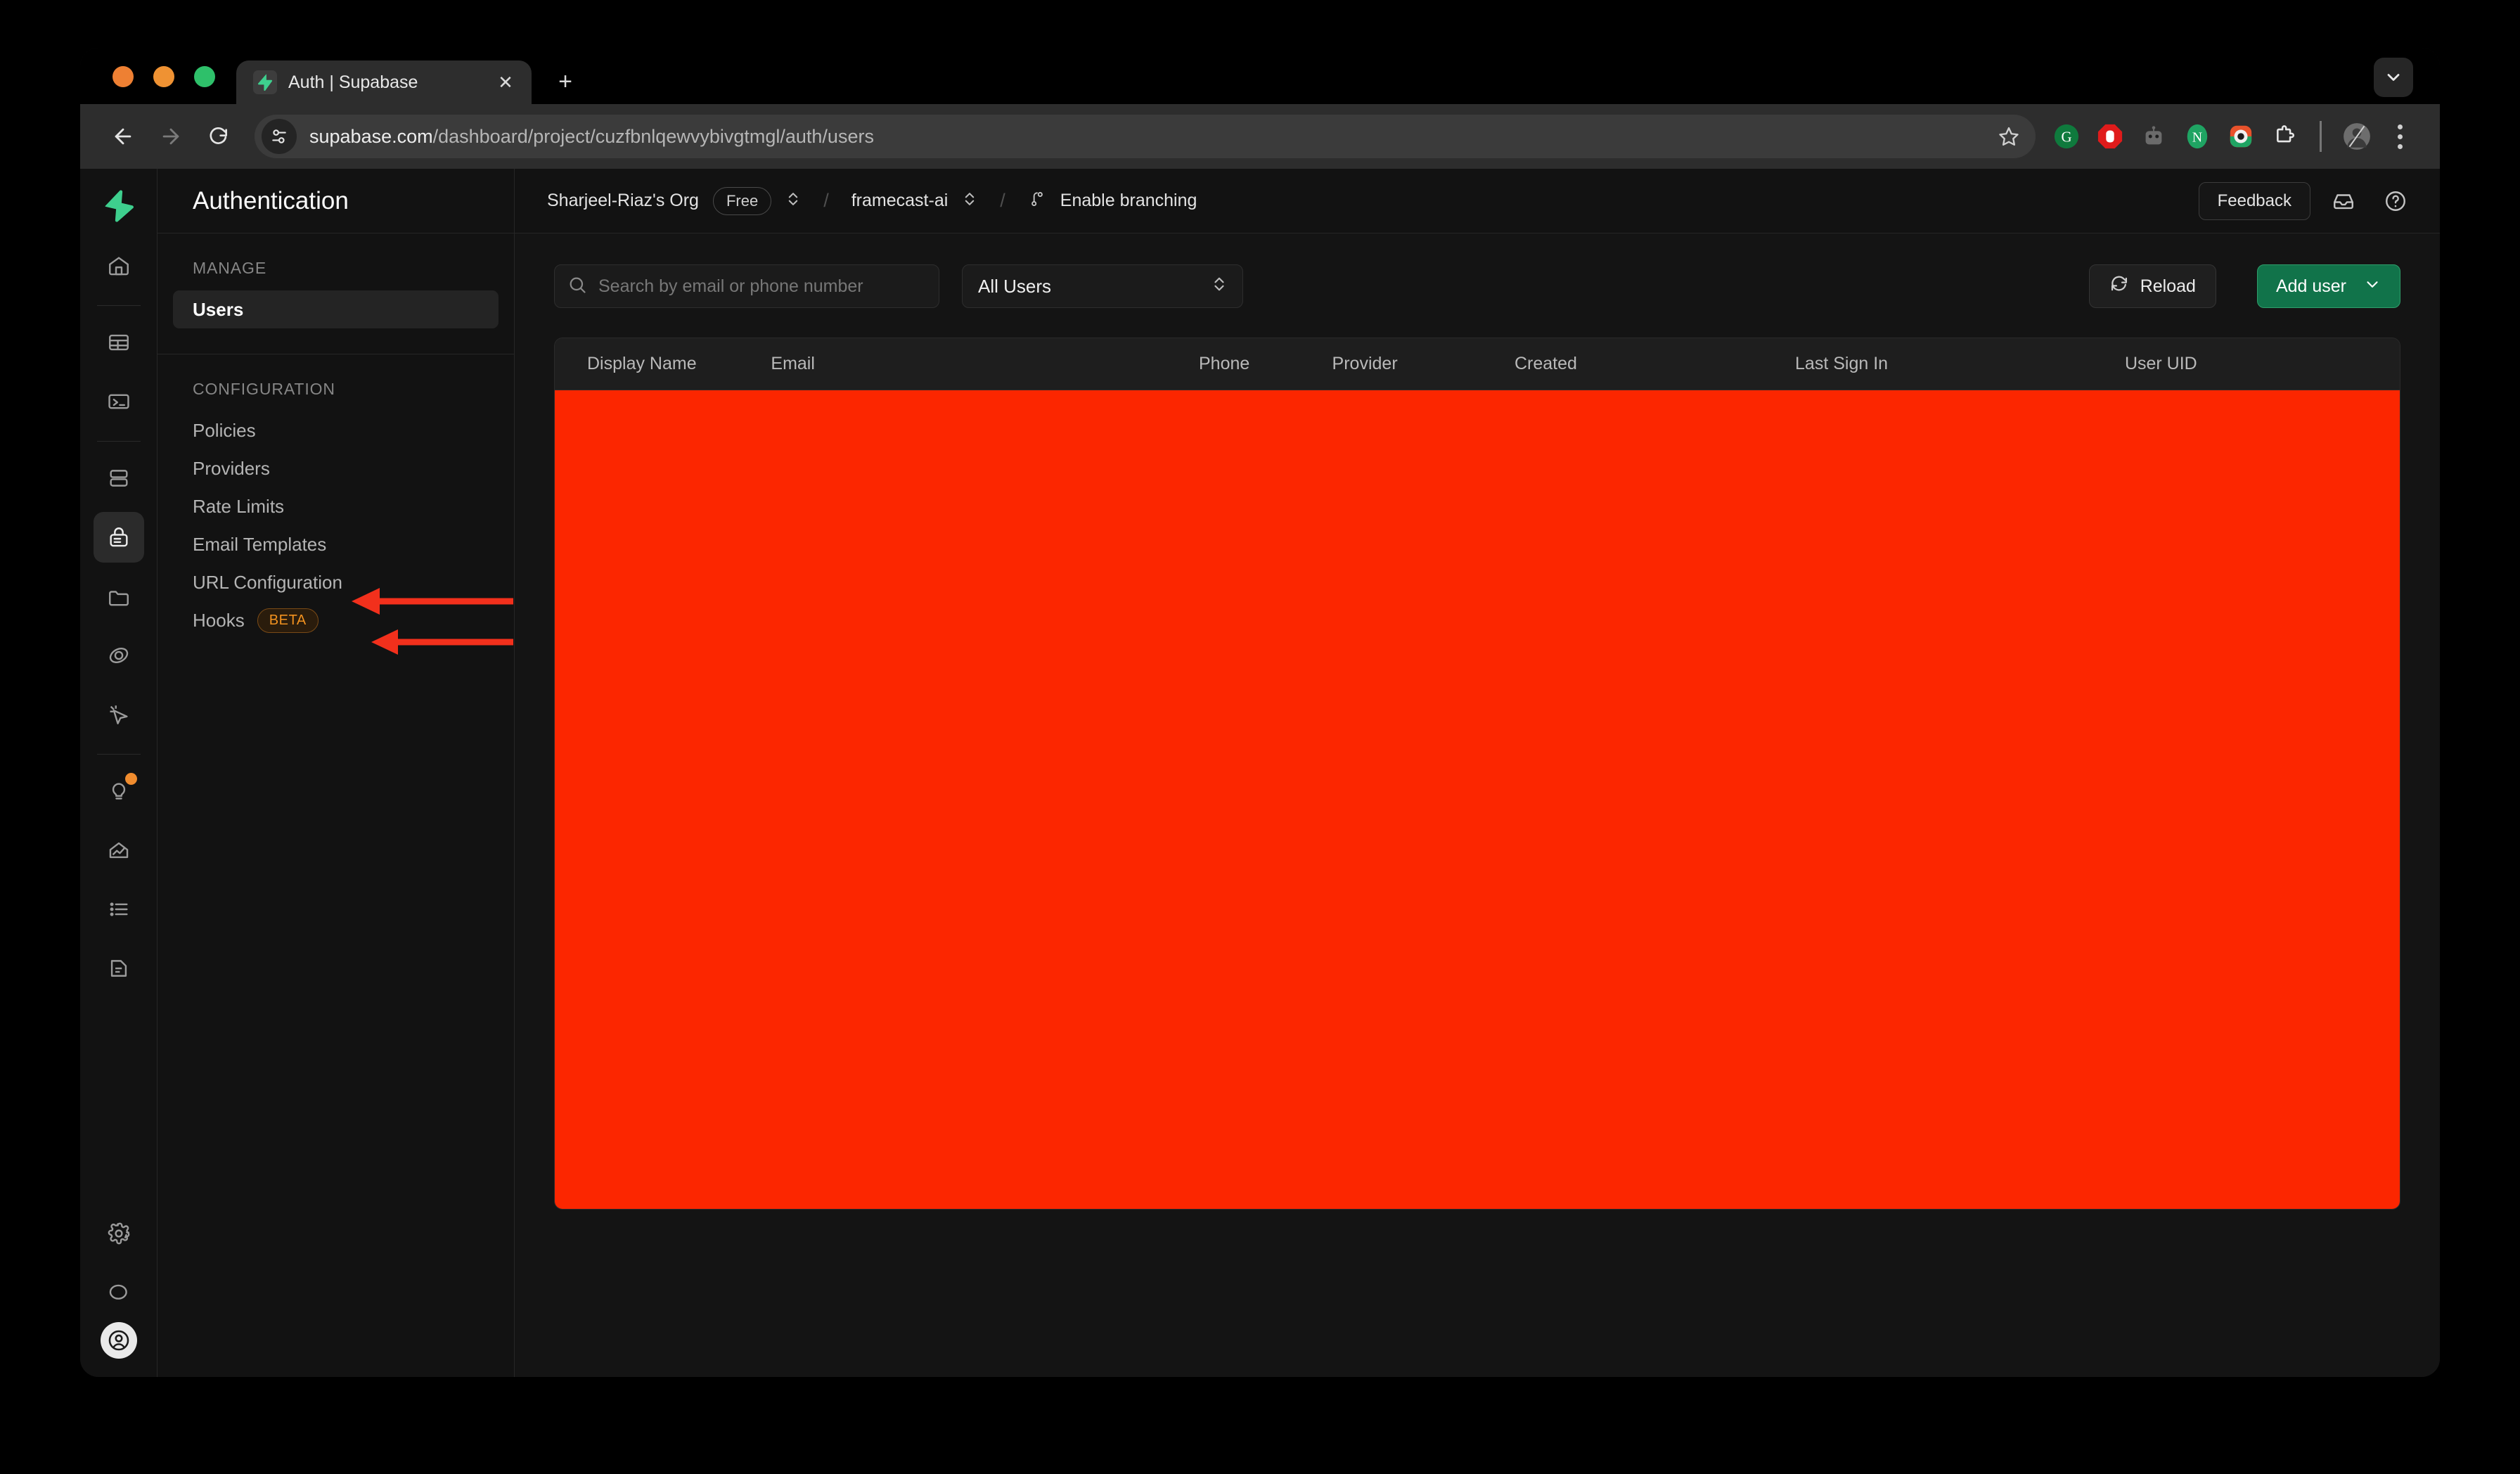  I want to click on notion-extension-icon: N, so click(2197, 136).